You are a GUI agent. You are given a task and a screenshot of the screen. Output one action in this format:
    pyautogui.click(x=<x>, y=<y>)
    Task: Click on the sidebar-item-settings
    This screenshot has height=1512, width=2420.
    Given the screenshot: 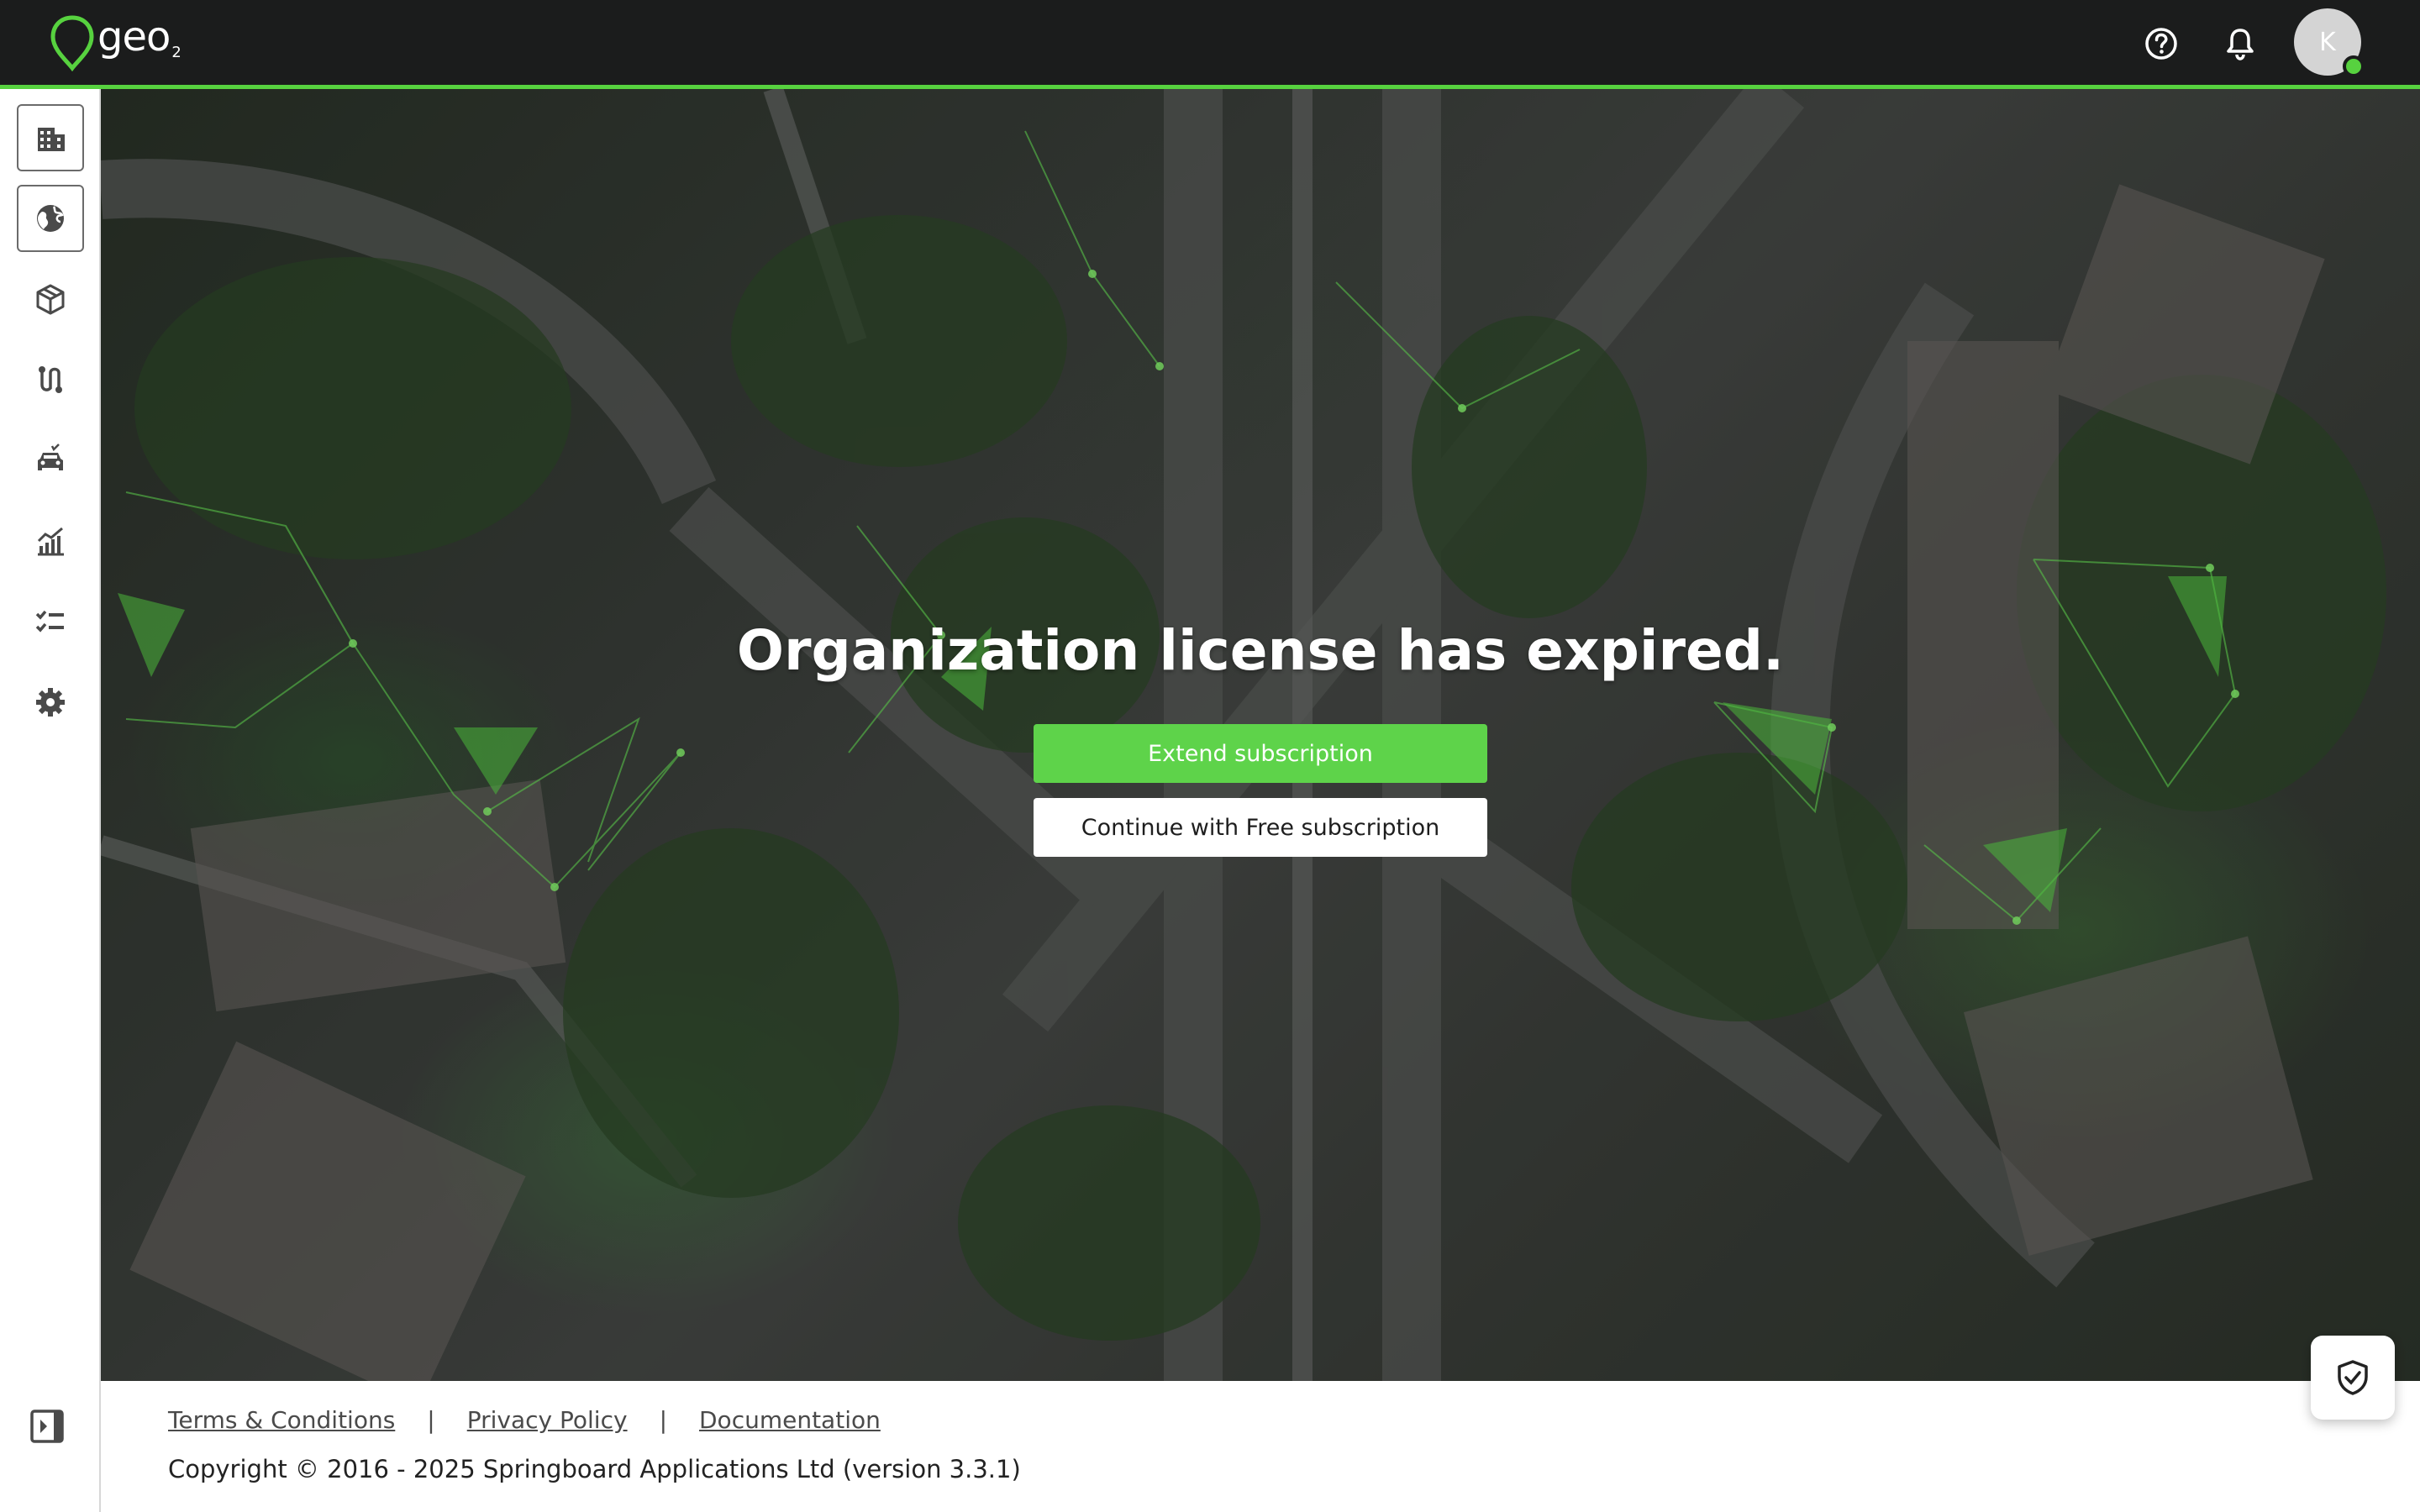 What is the action you would take?
    pyautogui.click(x=51, y=702)
    